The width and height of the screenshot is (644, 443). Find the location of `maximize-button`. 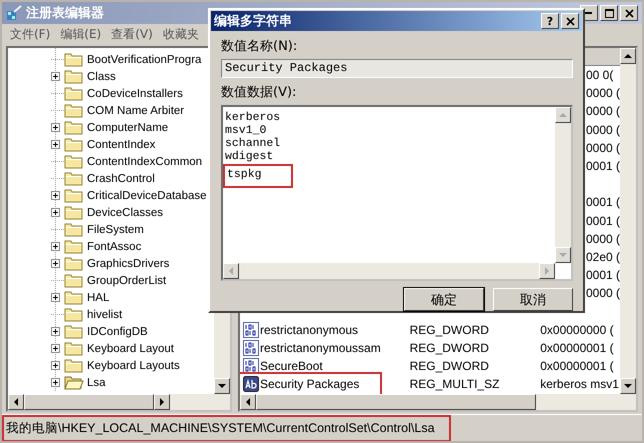

maximize-button is located at coordinates (609, 13).